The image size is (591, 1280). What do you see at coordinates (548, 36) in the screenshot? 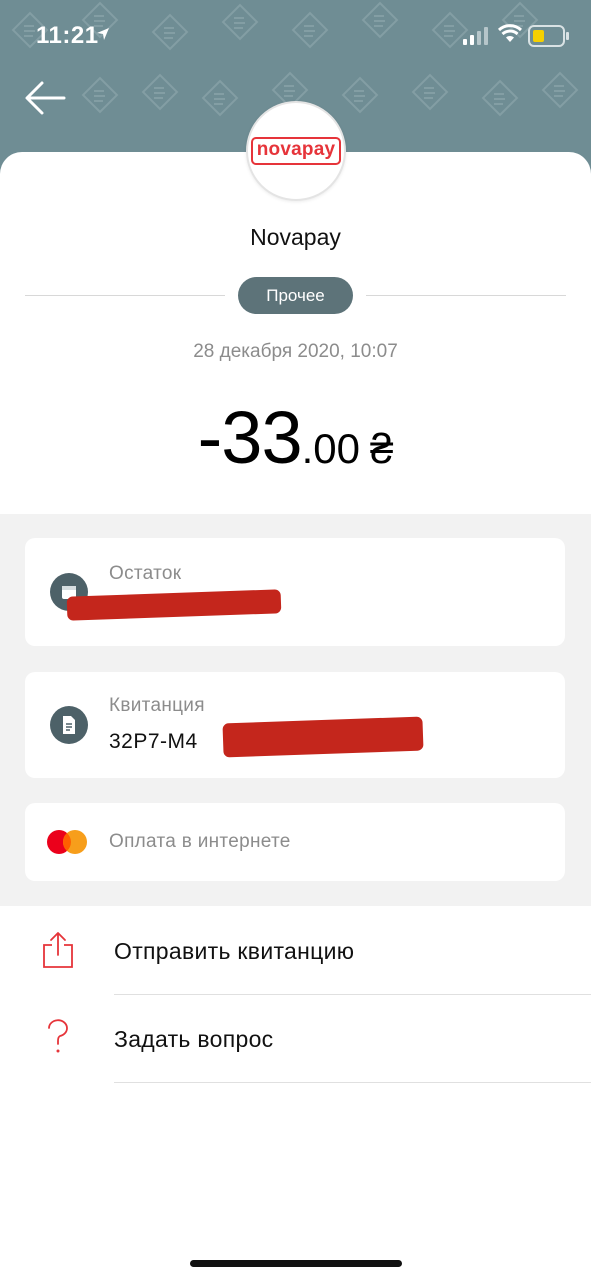
I see `battery-icon` at bounding box center [548, 36].